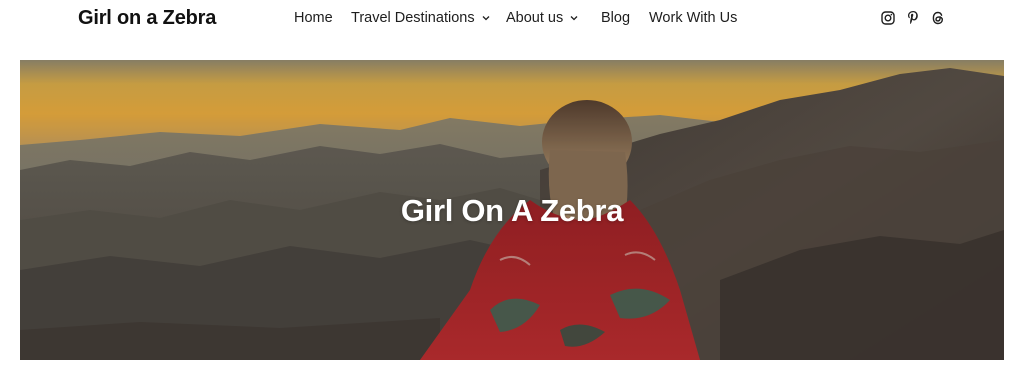 This screenshot has height=382, width=1024. I want to click on hero-title: Girl On A Zebra, so click(512, 210).